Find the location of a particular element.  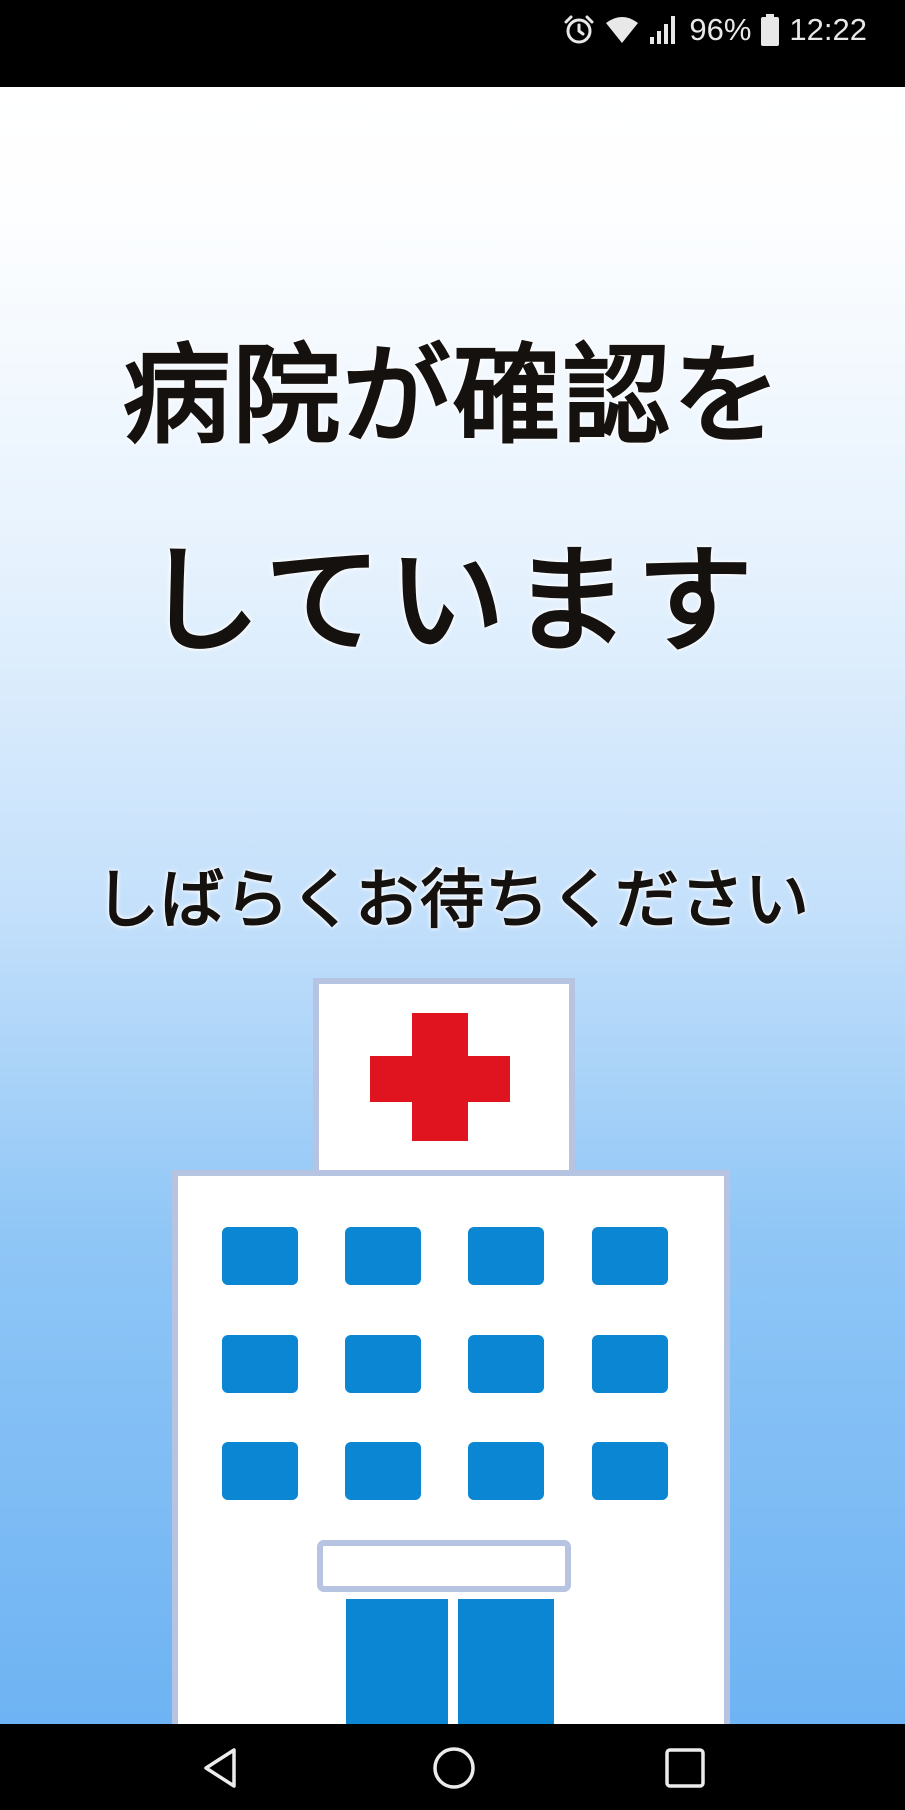

navigation-bar is located at coordinates (452, 1767).